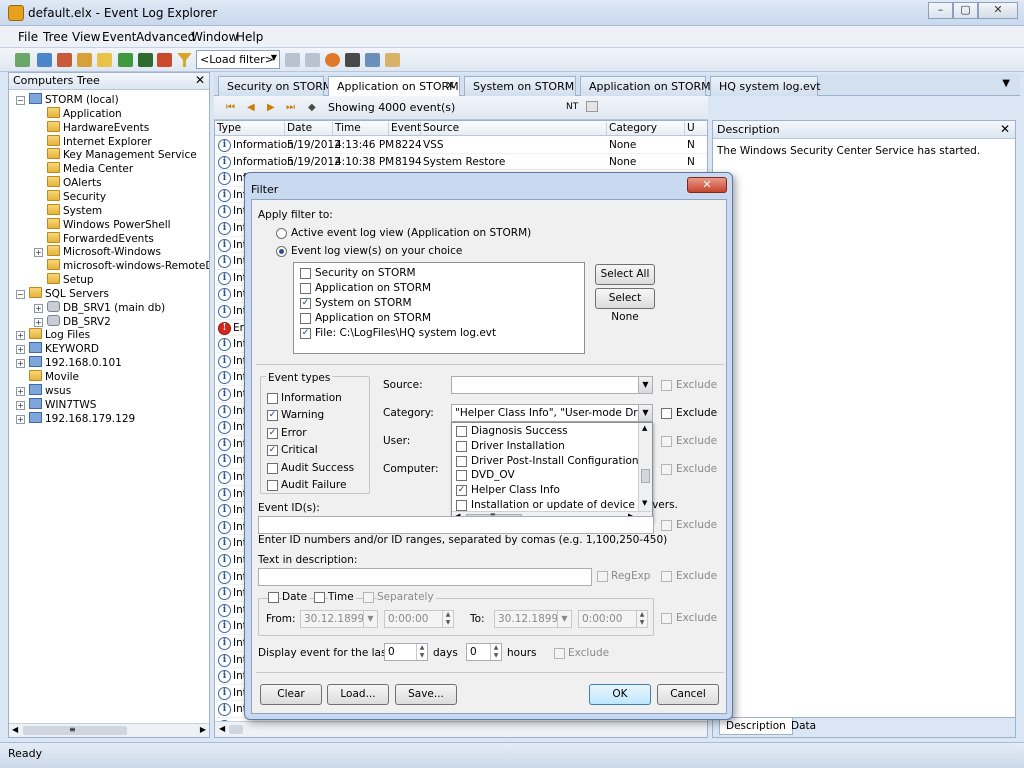 This screenshot has width=1024, height=768. What do you see at coordinates (965, 10) in the screenshot?
I see `maximize-button: ▢` at bounding box center [965, 10].